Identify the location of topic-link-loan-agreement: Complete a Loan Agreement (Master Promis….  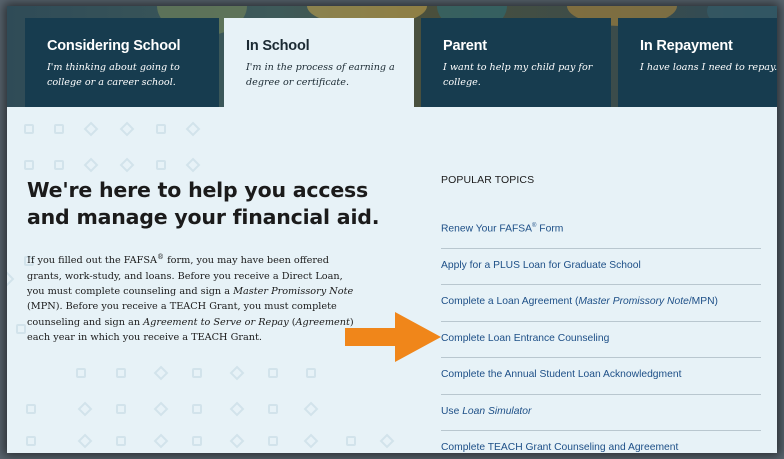
(601, 303).